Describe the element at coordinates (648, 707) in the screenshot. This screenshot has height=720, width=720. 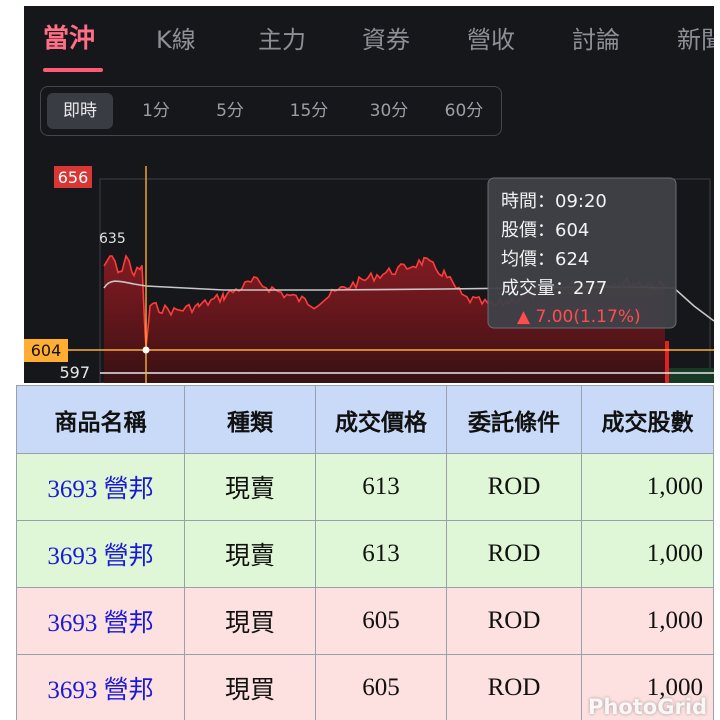
I see `photogrid-watermark: PhotoGrid` at that location.